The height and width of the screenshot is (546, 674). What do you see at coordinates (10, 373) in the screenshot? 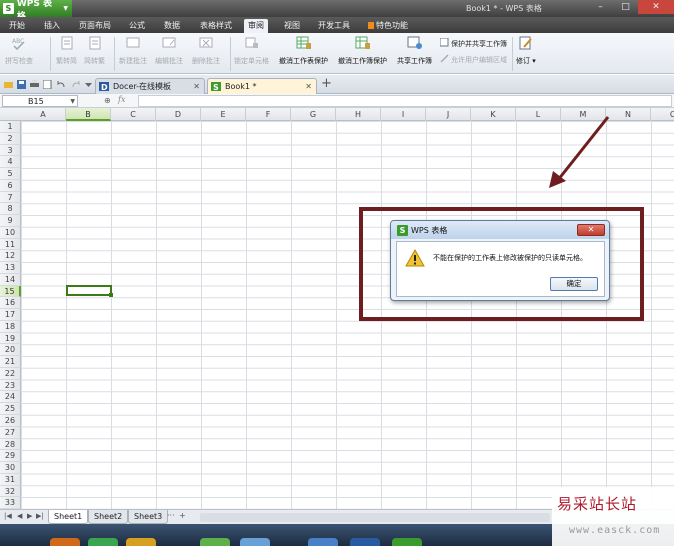
I see `row-header-22: 22` at bounding box center [10, 373].